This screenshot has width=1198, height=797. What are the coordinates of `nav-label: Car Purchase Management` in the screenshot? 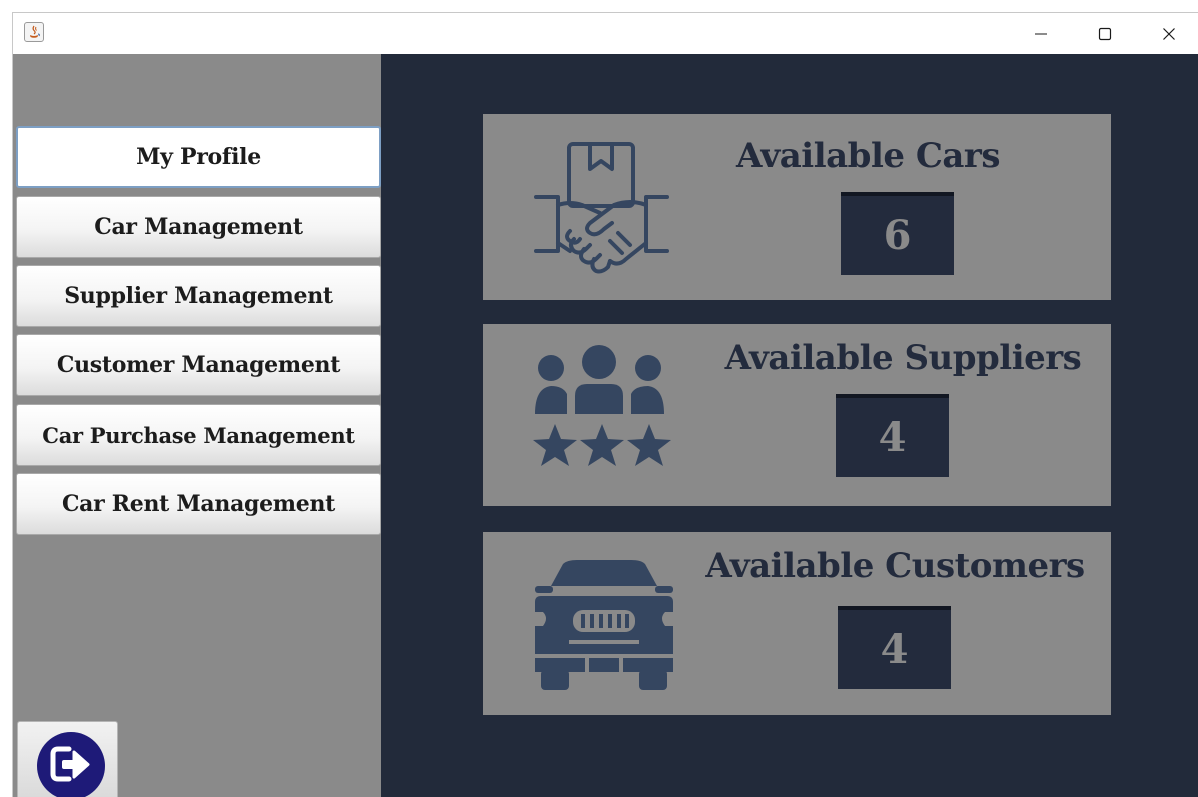 It's located at (198, 435).